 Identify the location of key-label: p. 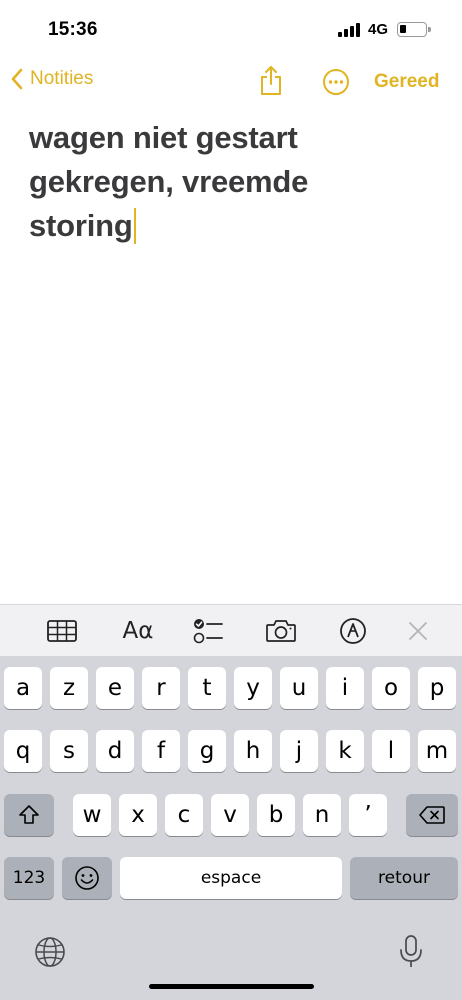
(437, 687).